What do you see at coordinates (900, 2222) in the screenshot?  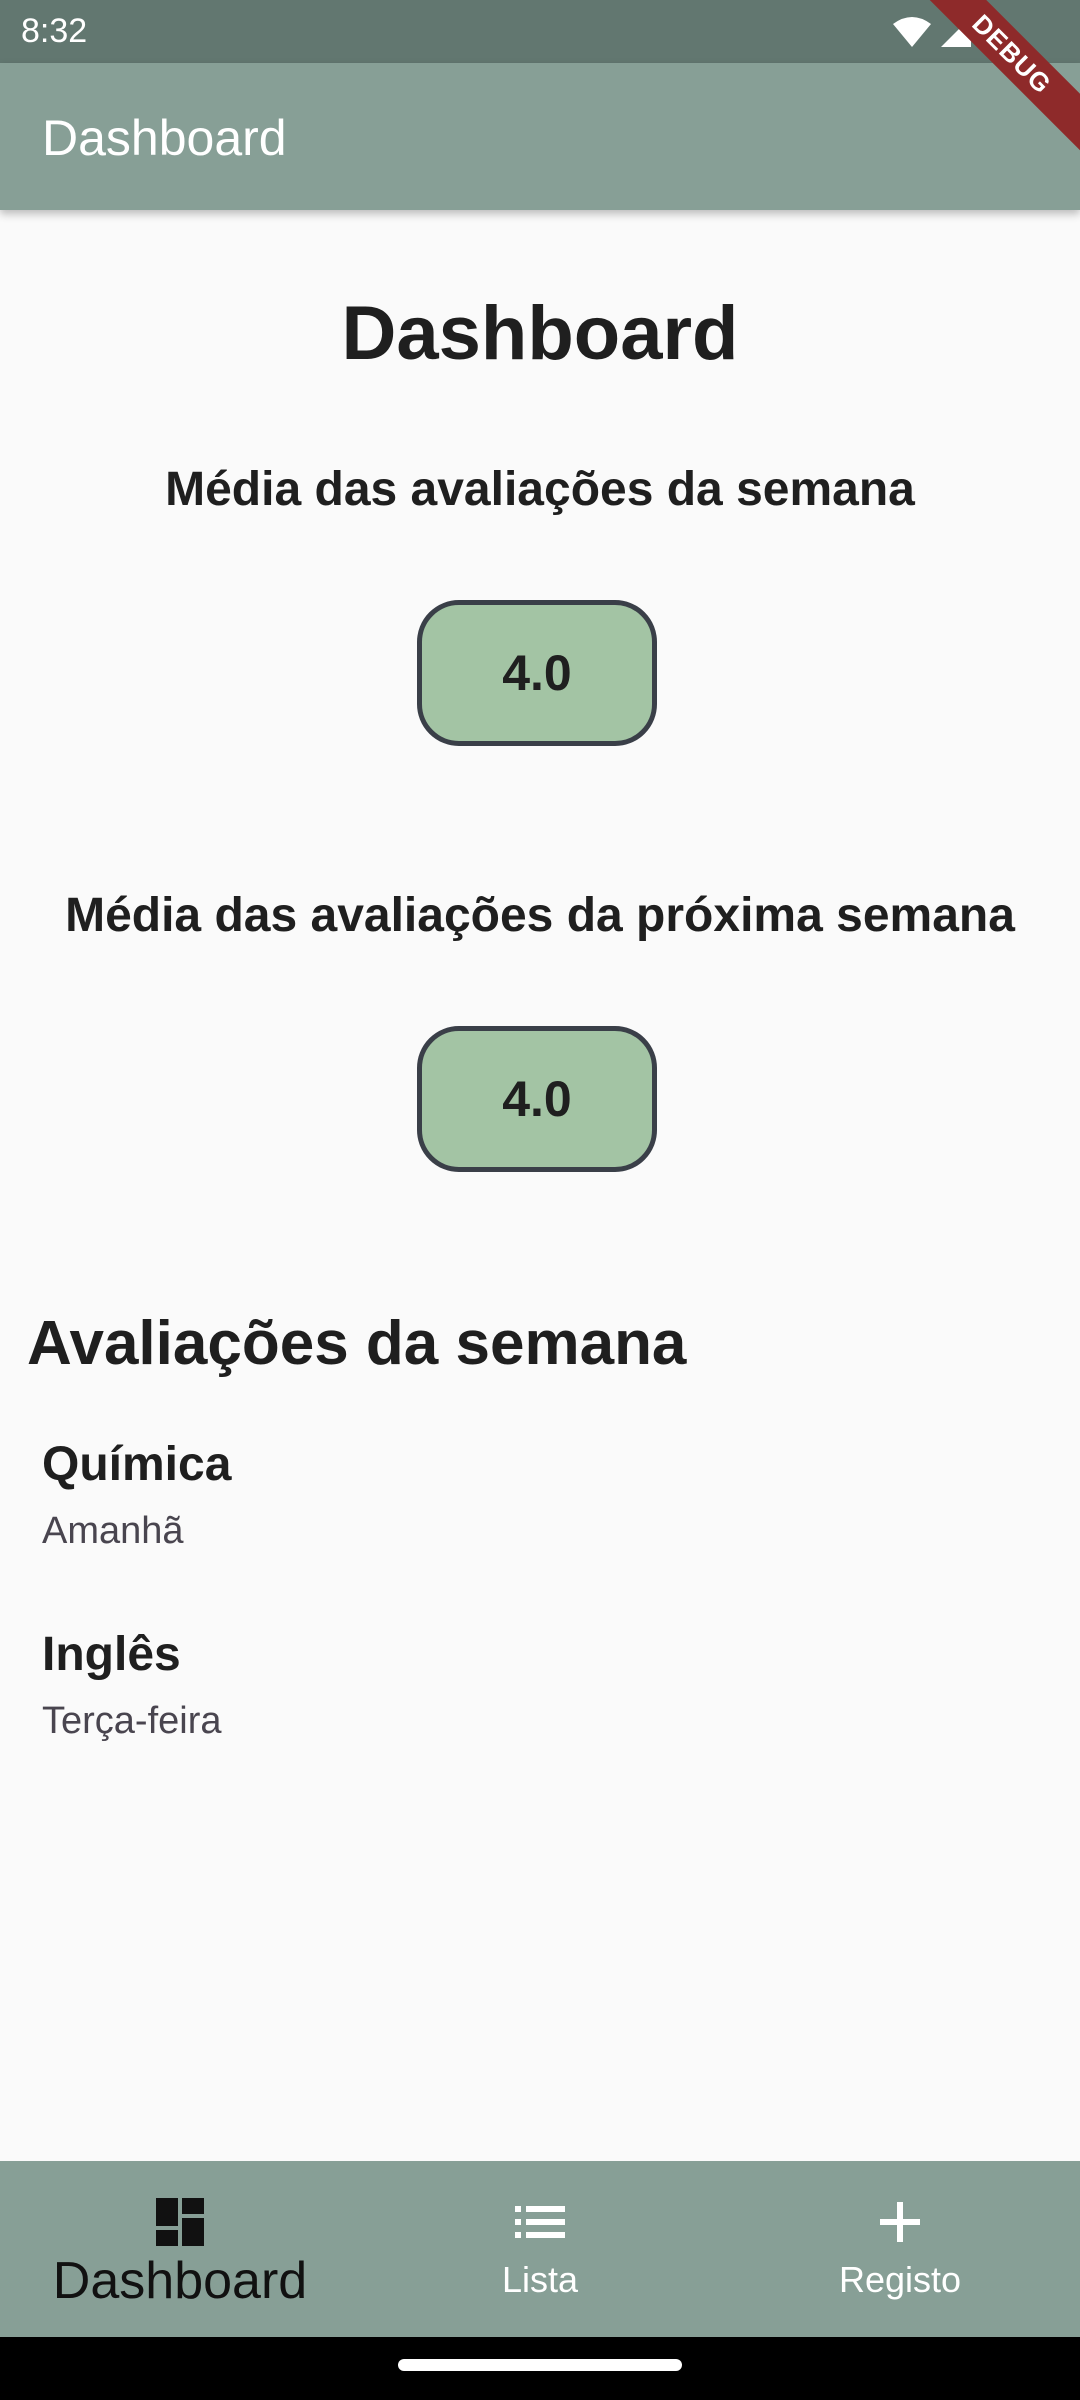 I see `add-icon` at bounding box center [900, 2222].